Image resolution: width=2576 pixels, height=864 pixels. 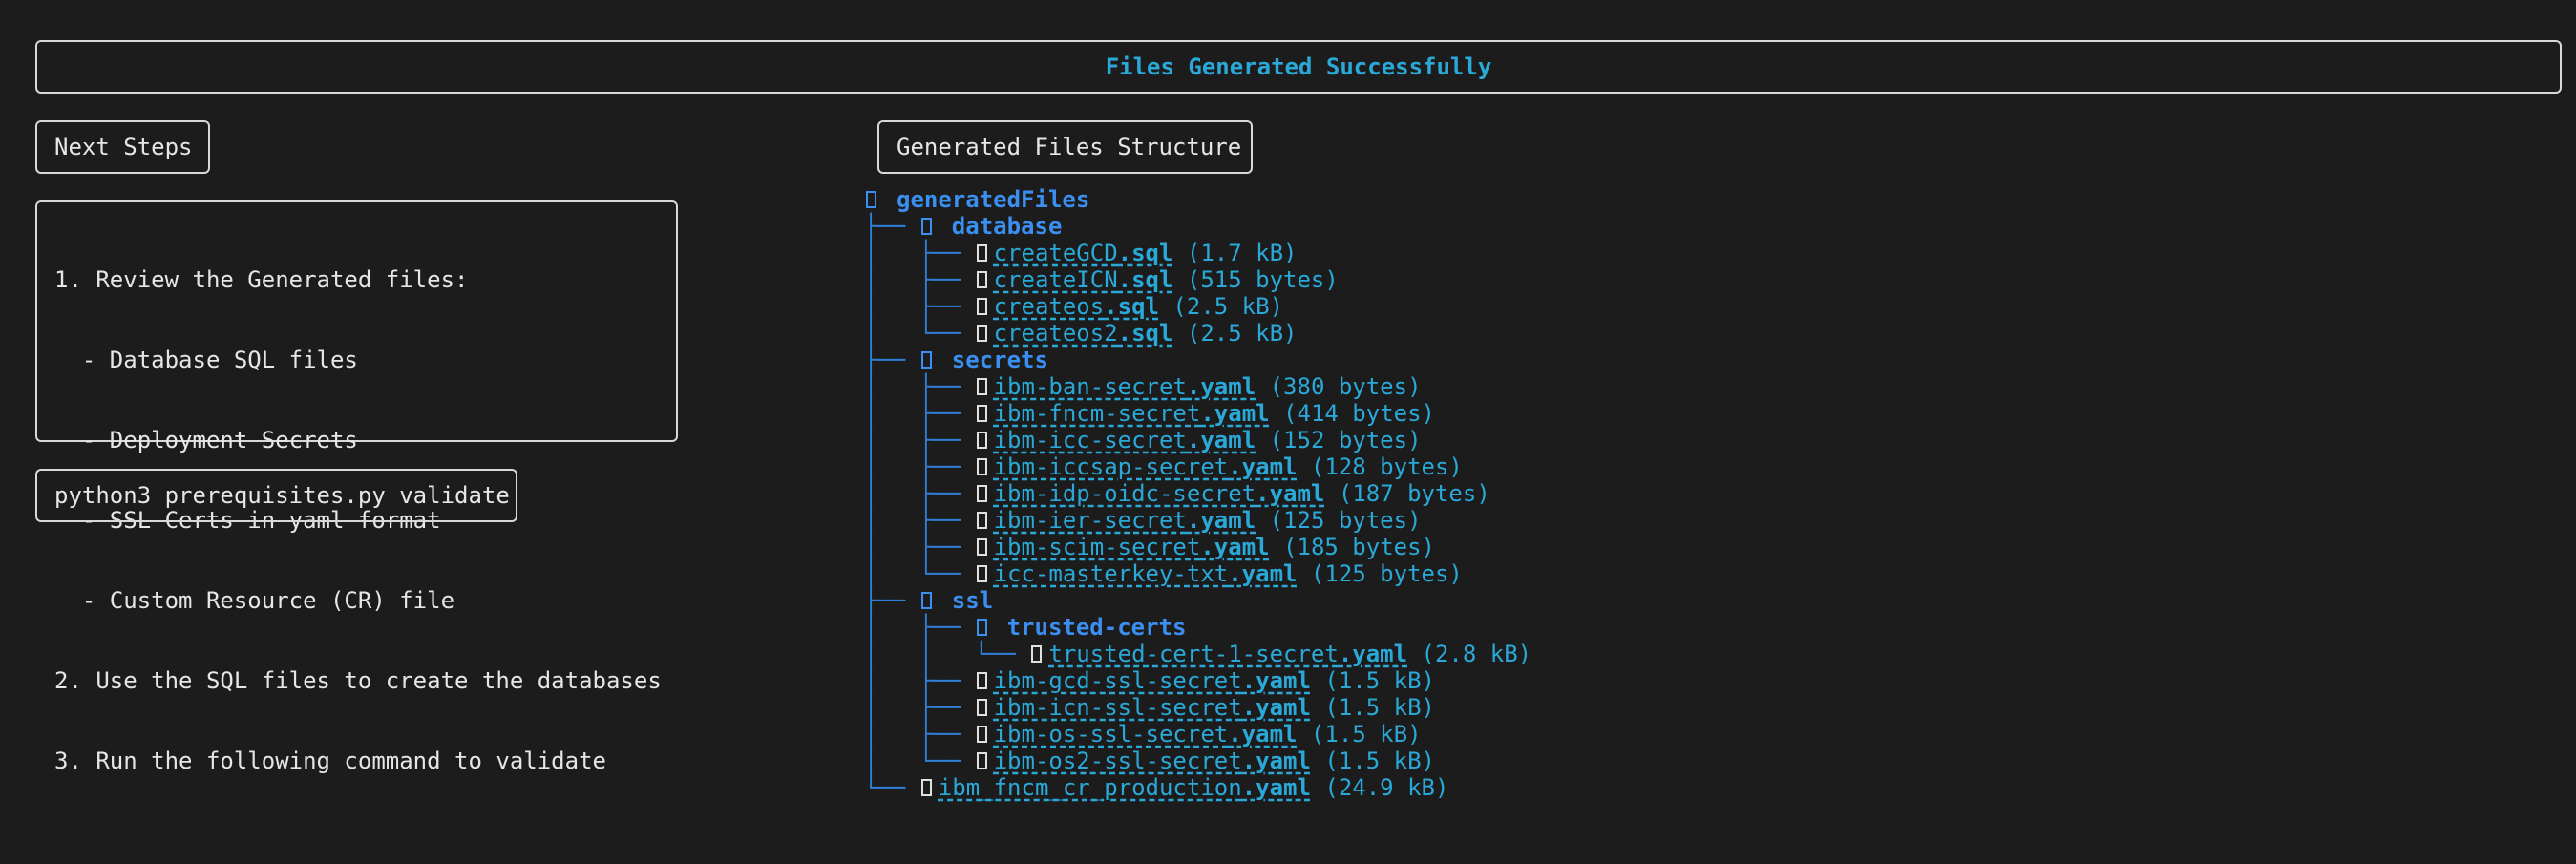 What do you see at coordinates (1339, 440) in the screenshot?
I see `file-size: (152 bytes)` at bounding box center [1339, 440].